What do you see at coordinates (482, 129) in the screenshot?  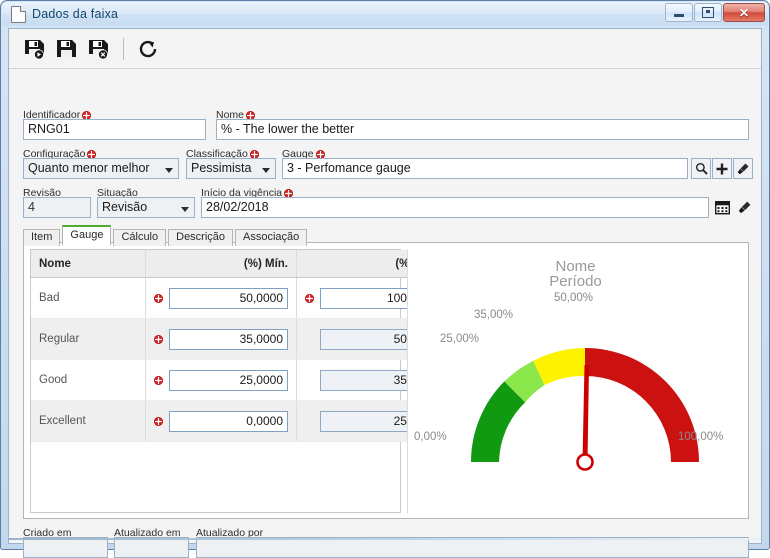 I see `nome-input: % - The lower the better` at bounding box center [482, 129].